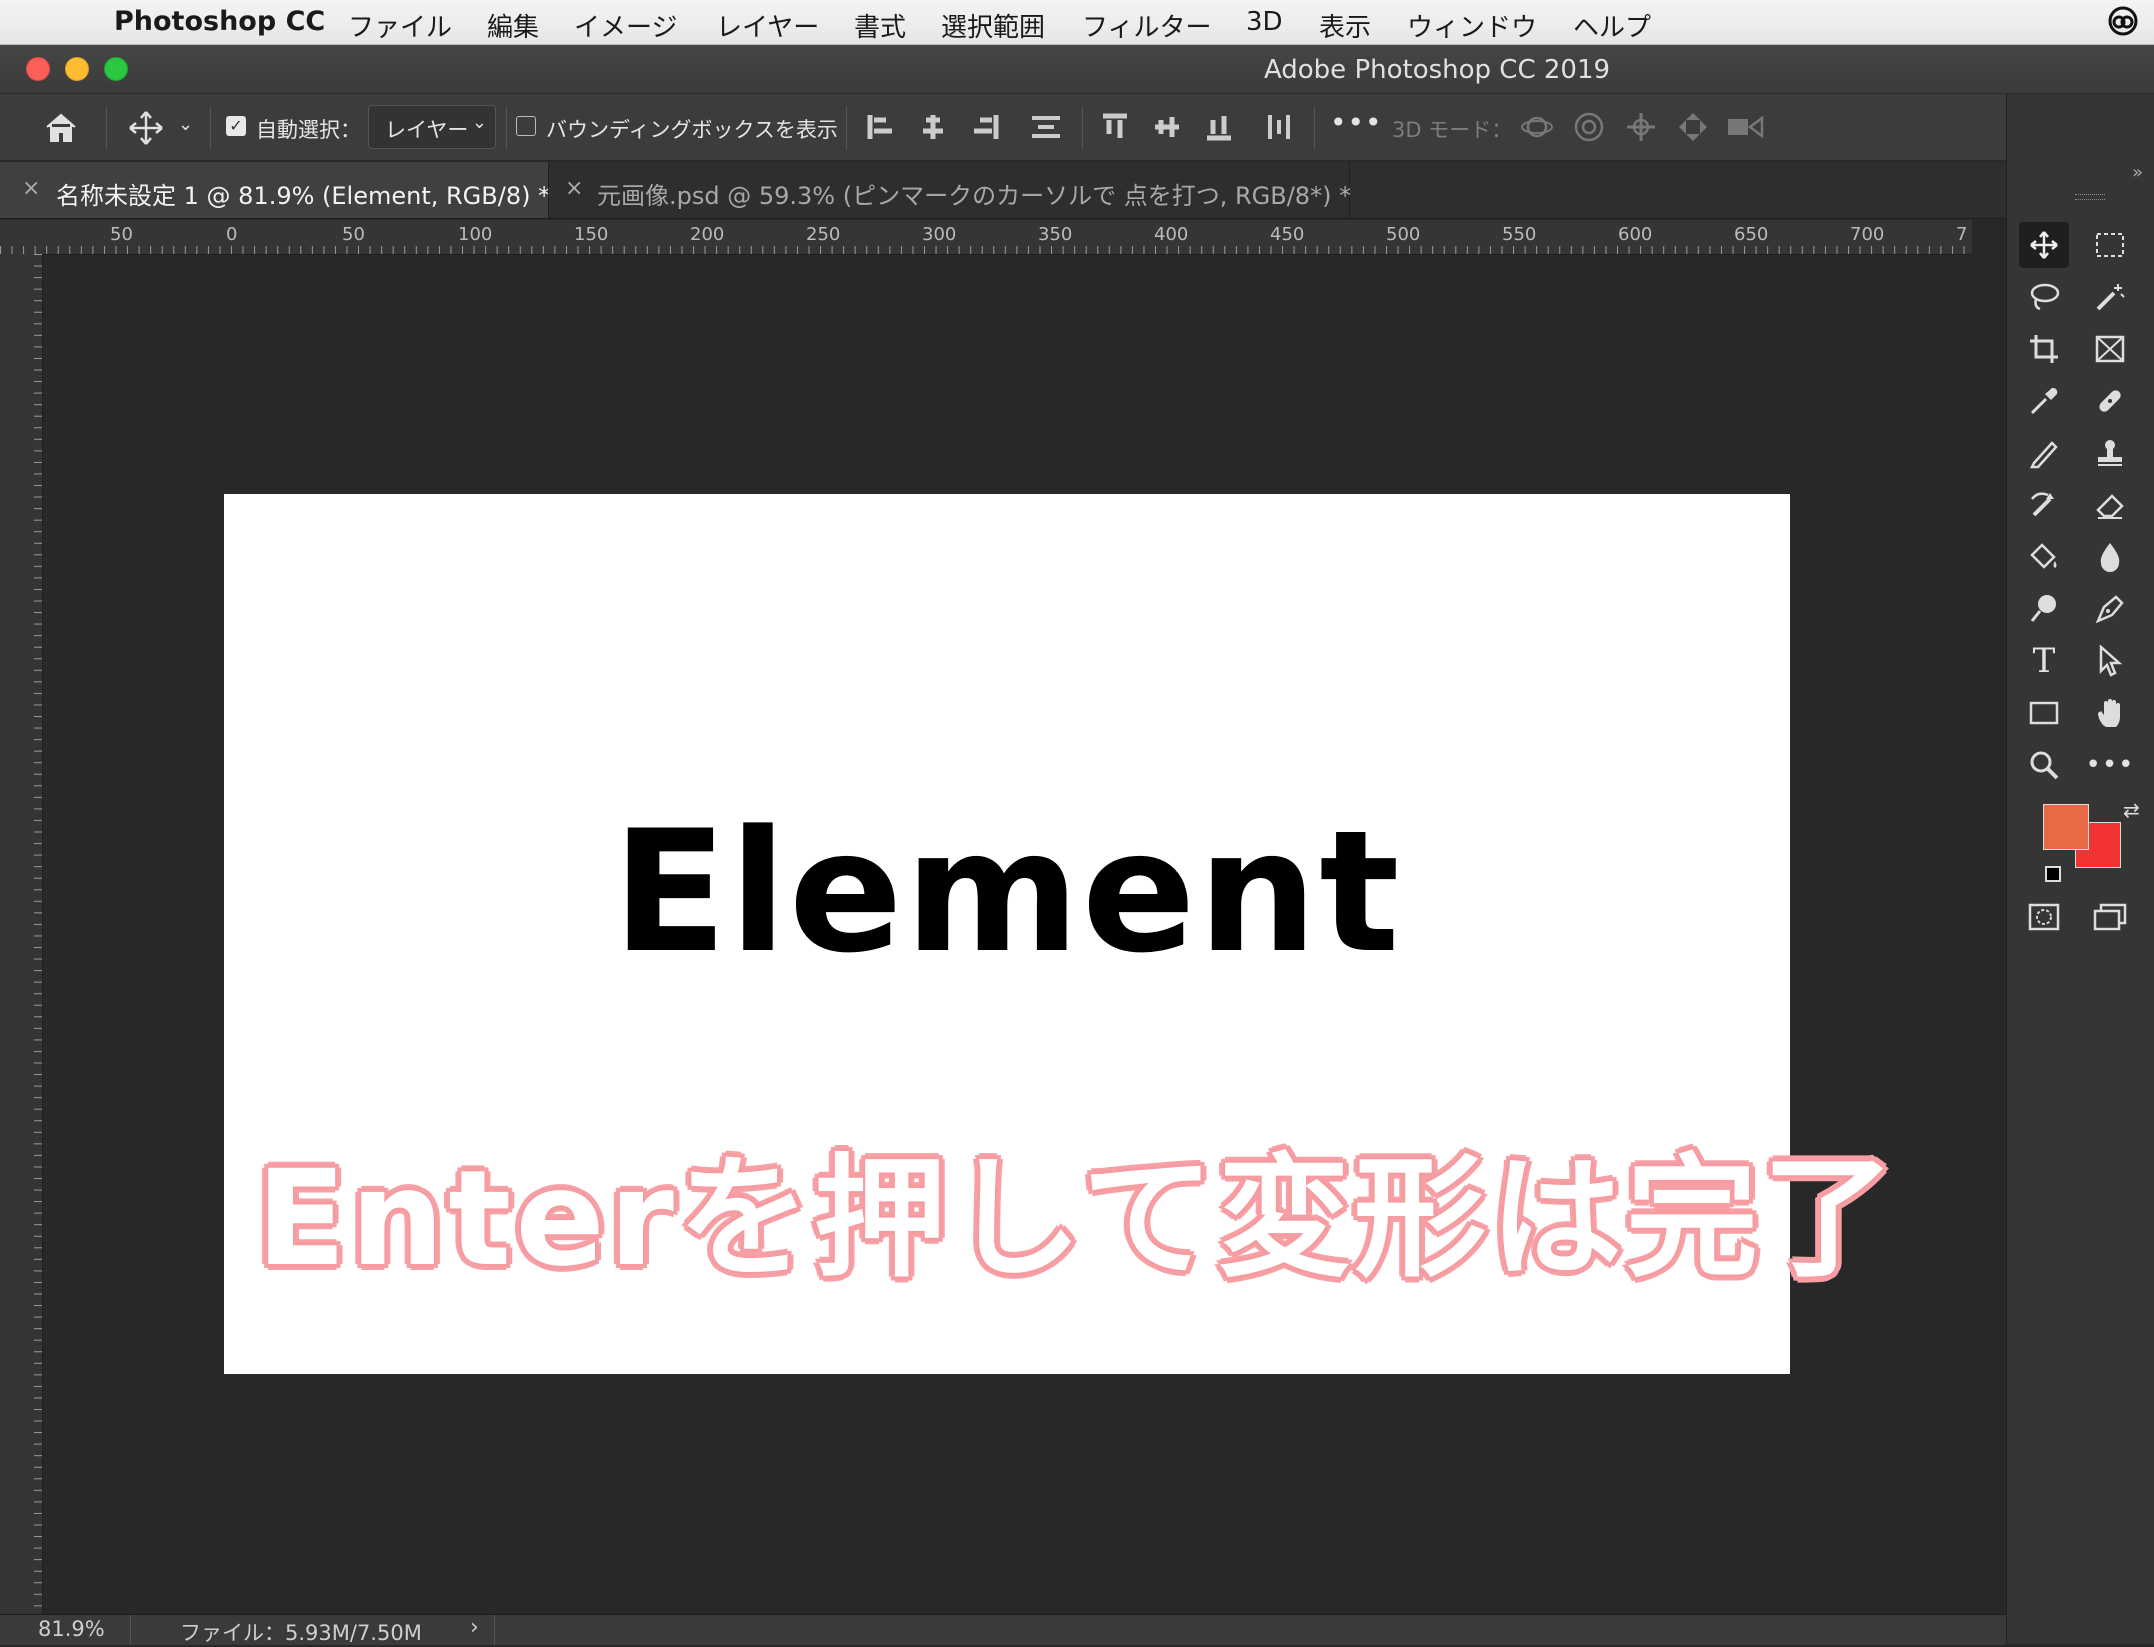 This screenshot has height=1647, width=2154. I want to click on 3d-slide-icon, so click(1693, 127).